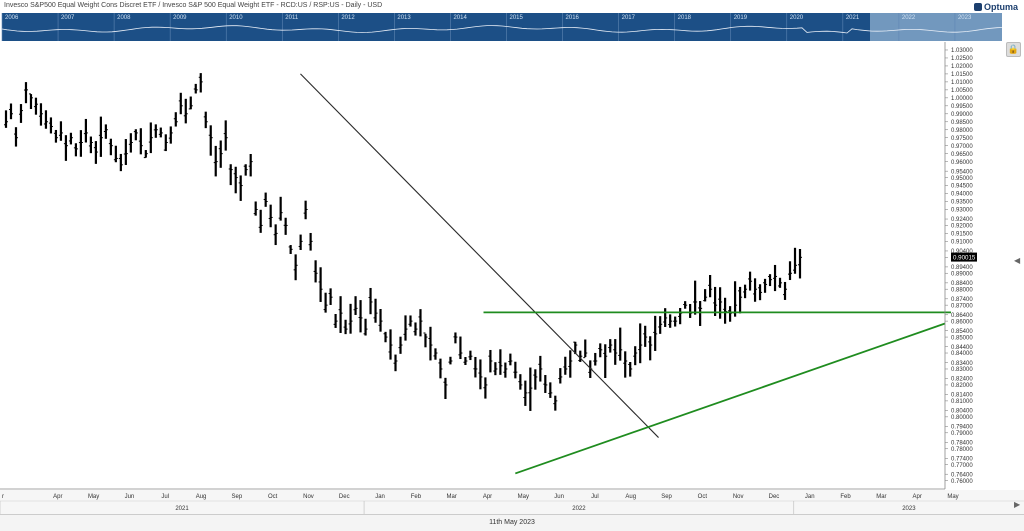 The image size is (1024, 531). What do you see at coordinates (3, 497) in the screenshot?
I see `x-axis-month-label: r` at bounding box center [3, 497].